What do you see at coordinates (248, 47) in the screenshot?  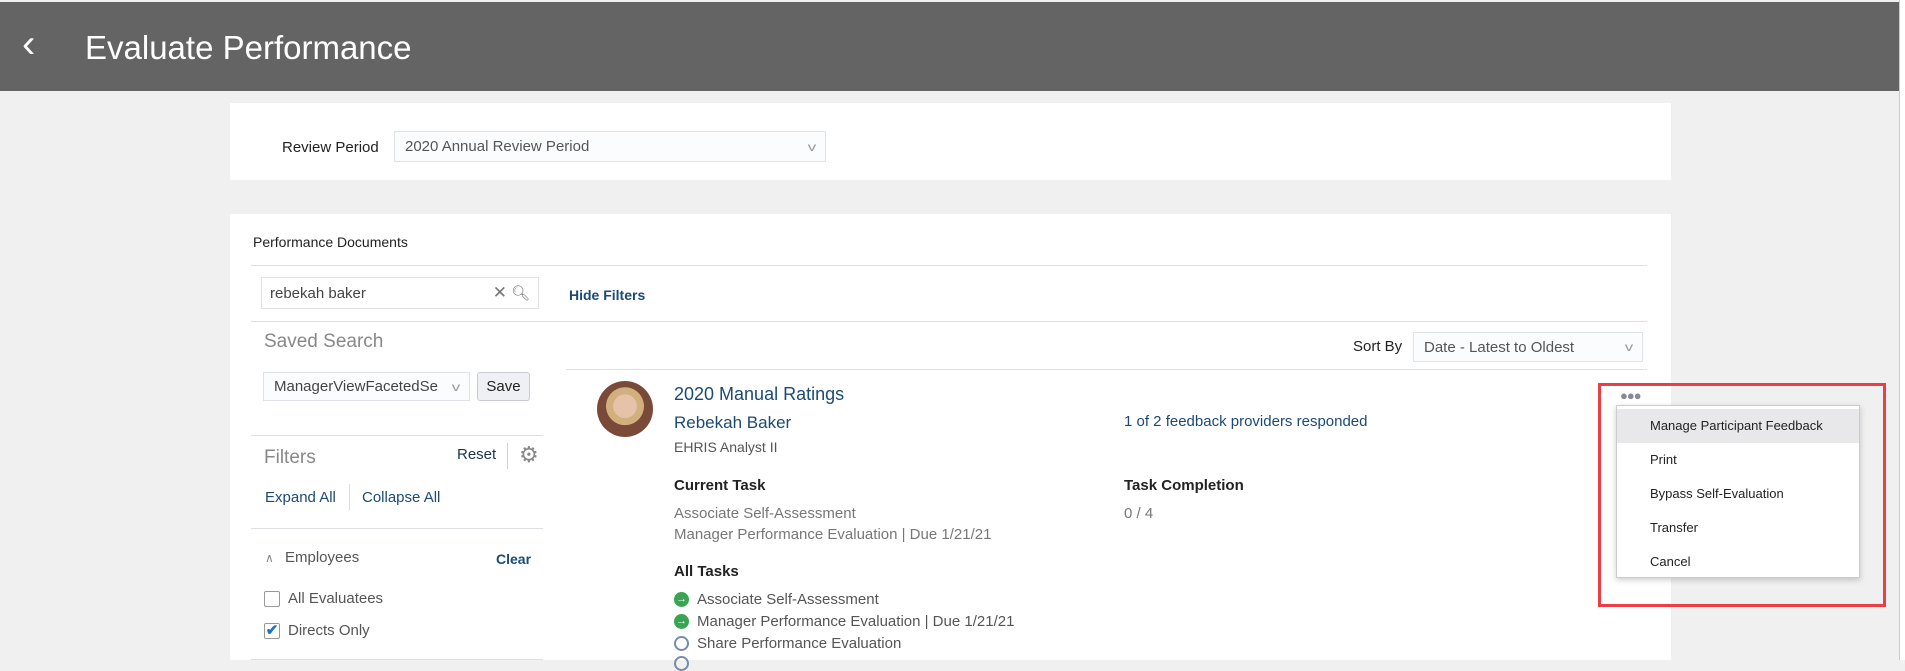 I see `page-title: Evaluate Performance` at bounding box center [248, 47].